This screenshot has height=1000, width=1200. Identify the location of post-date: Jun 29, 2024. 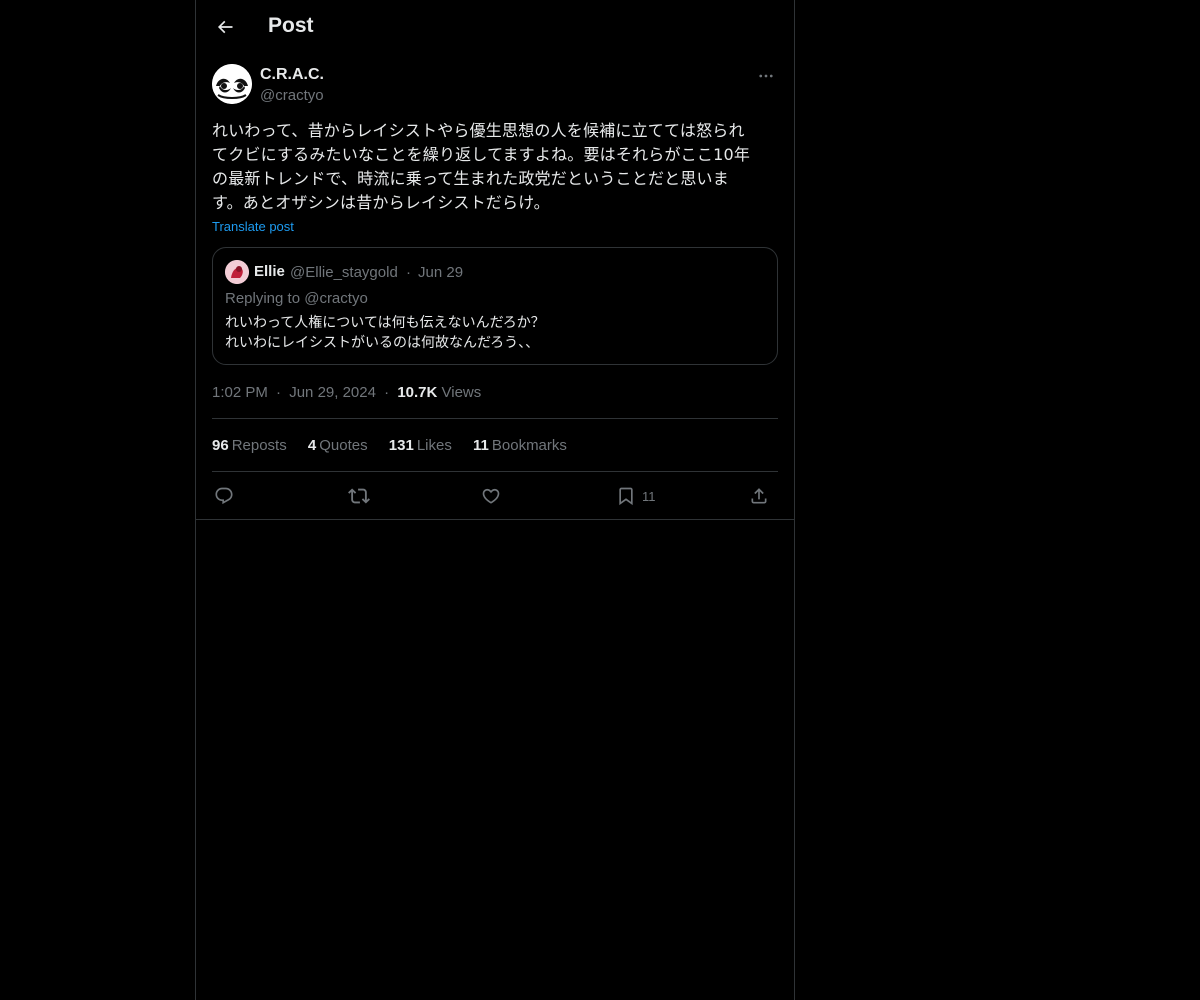
(332, 392).